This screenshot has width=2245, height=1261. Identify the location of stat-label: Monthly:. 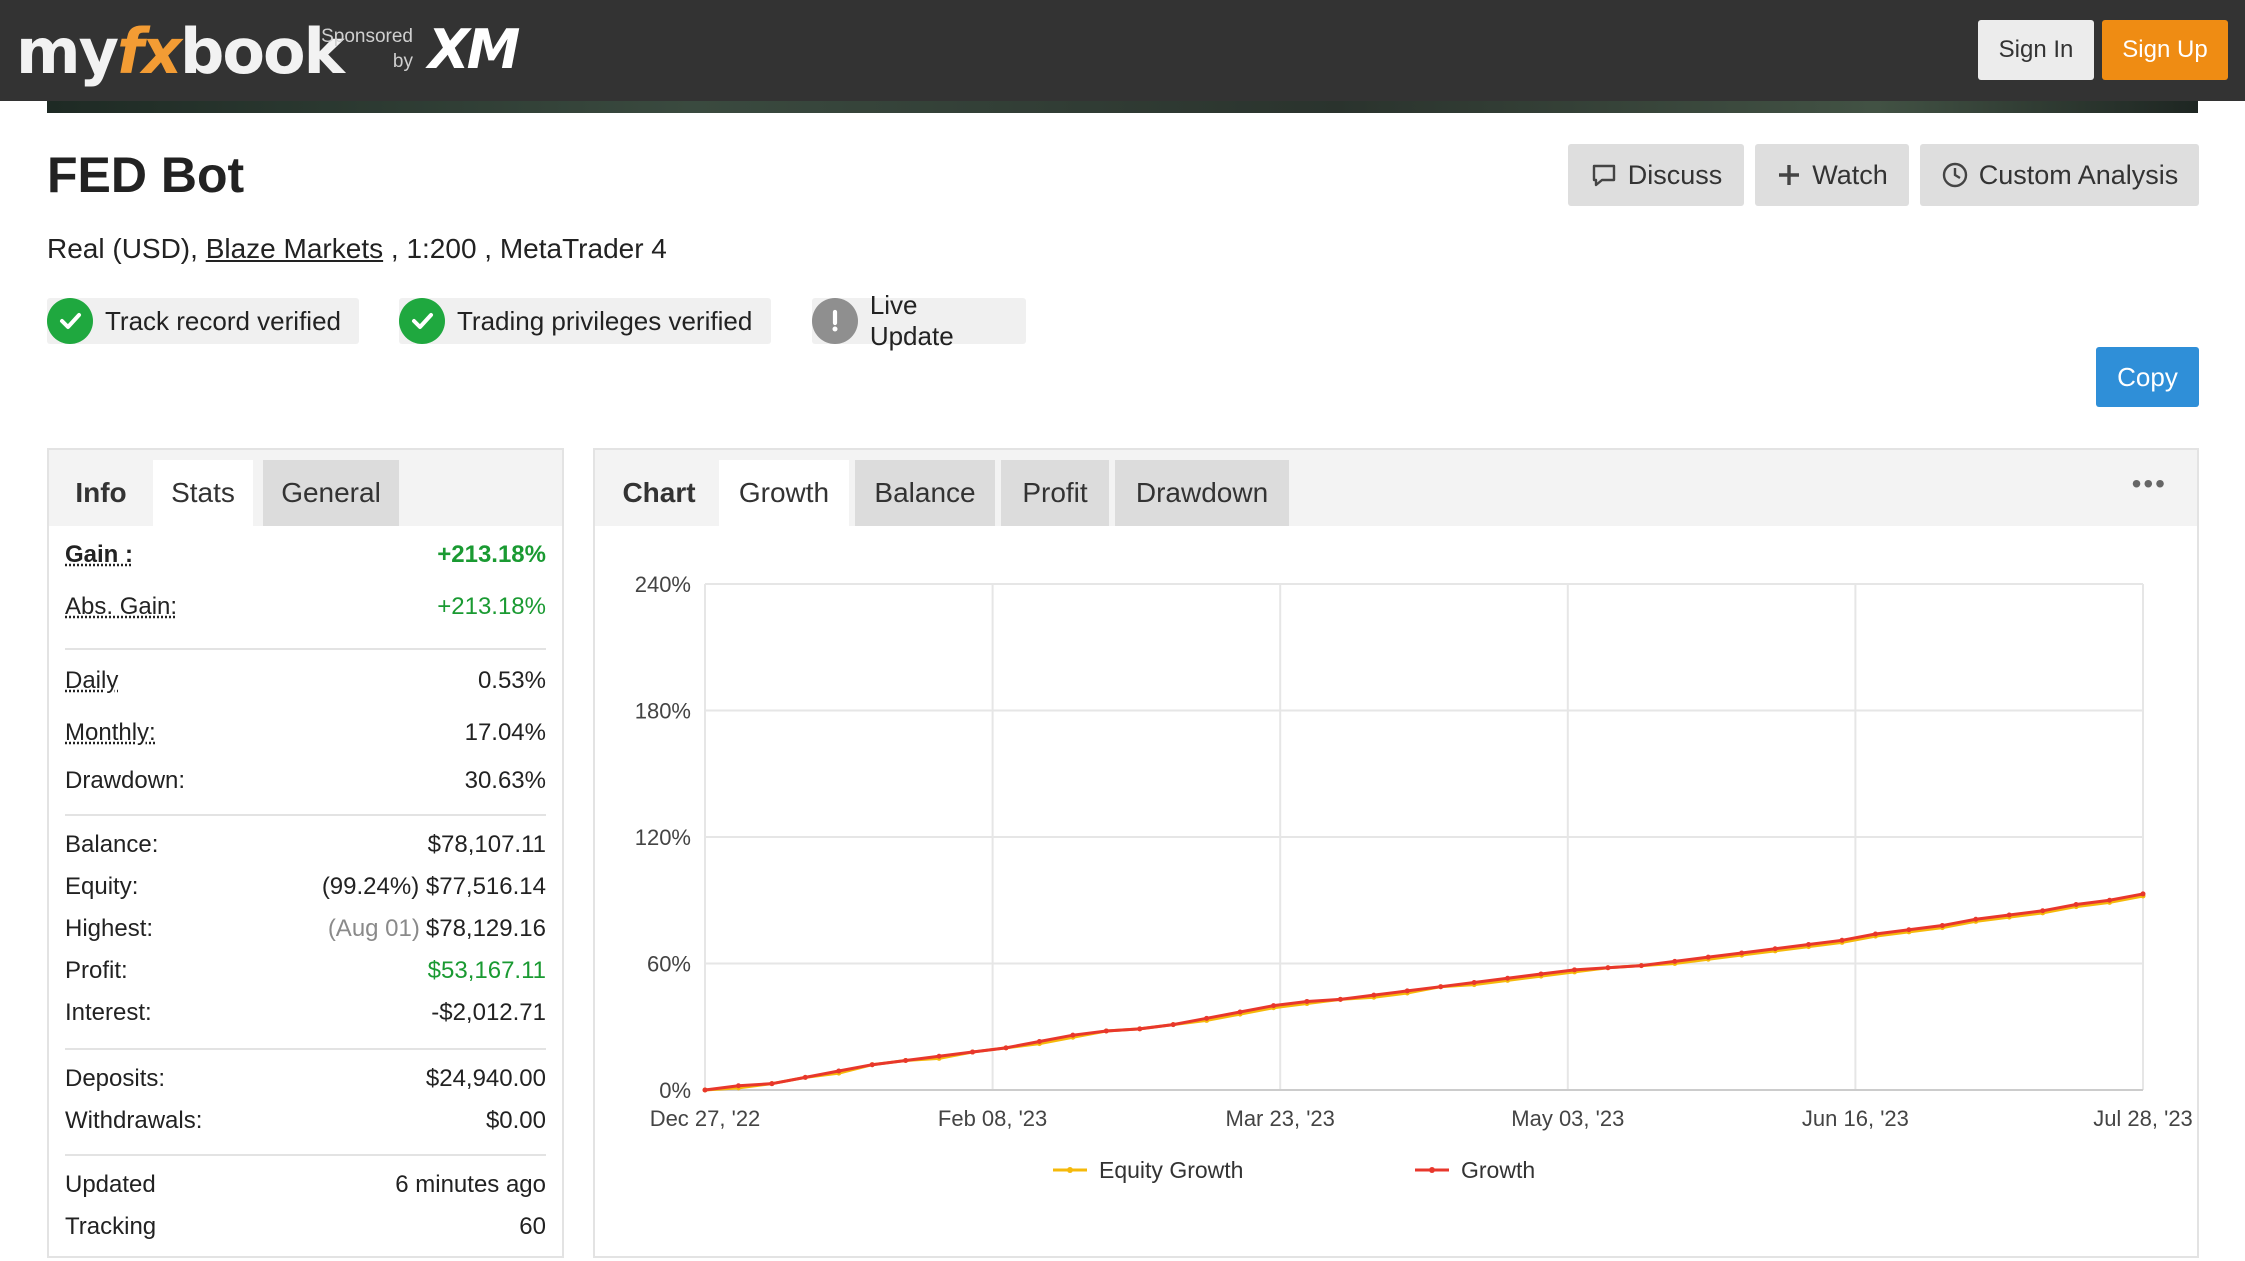
(110, 733).